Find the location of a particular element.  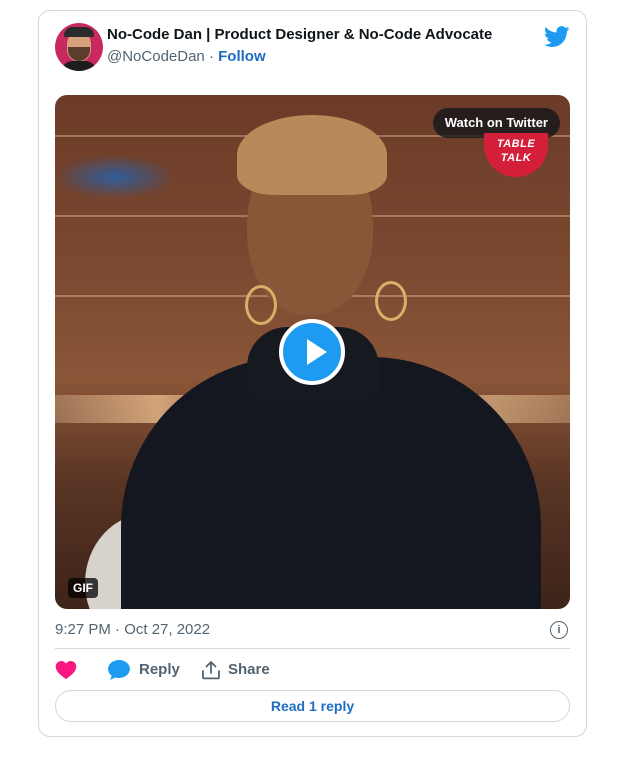

author-handle-row: @NoCodeDan · Follow is located at coordinates (186, 56).